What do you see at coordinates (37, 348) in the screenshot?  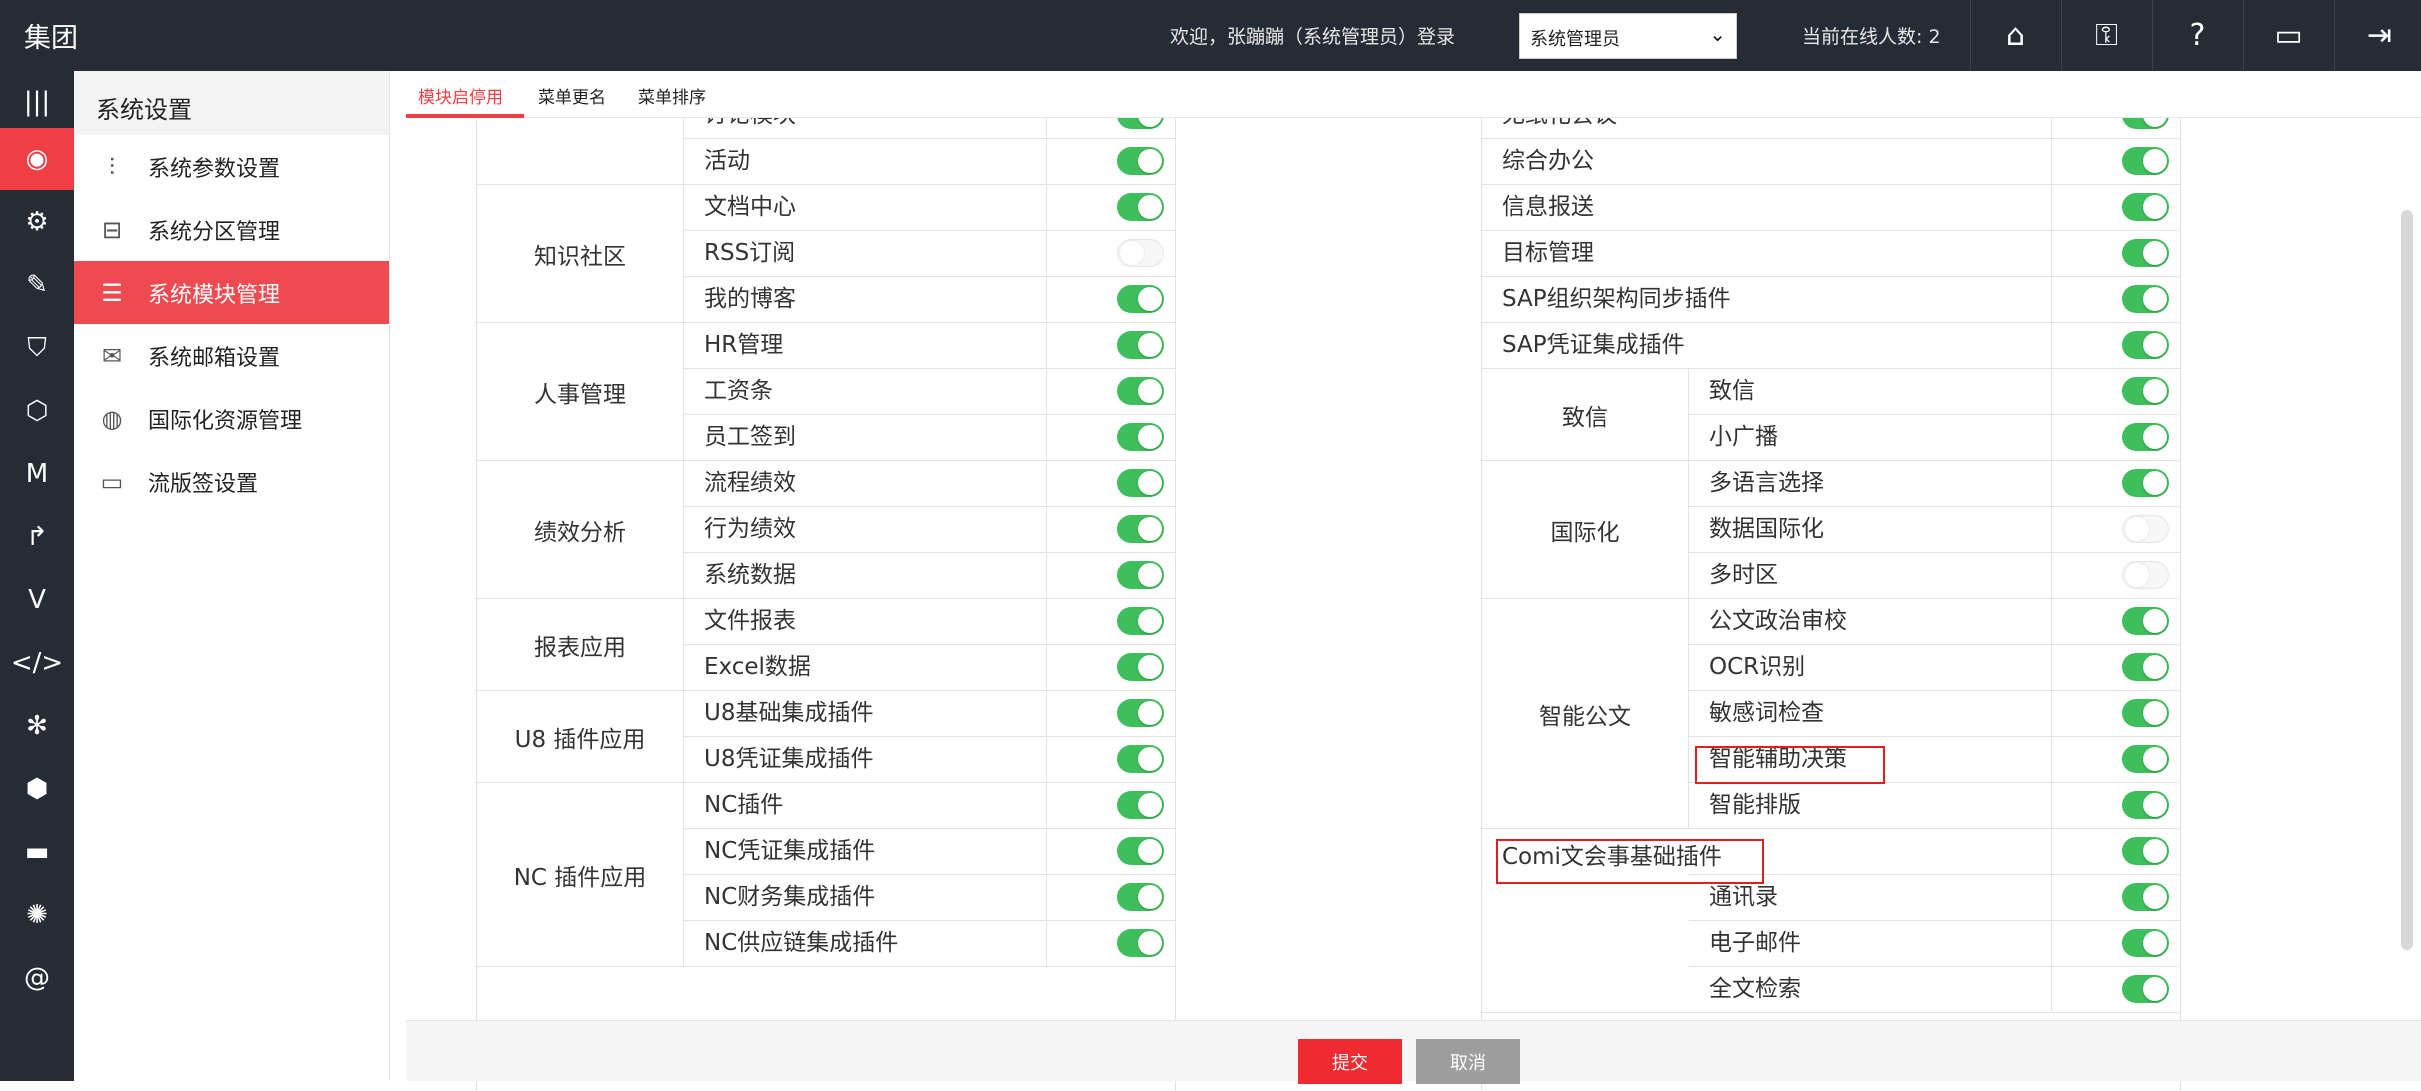 I see `shield-icon: ⛉` at bounding box center [37, 348].